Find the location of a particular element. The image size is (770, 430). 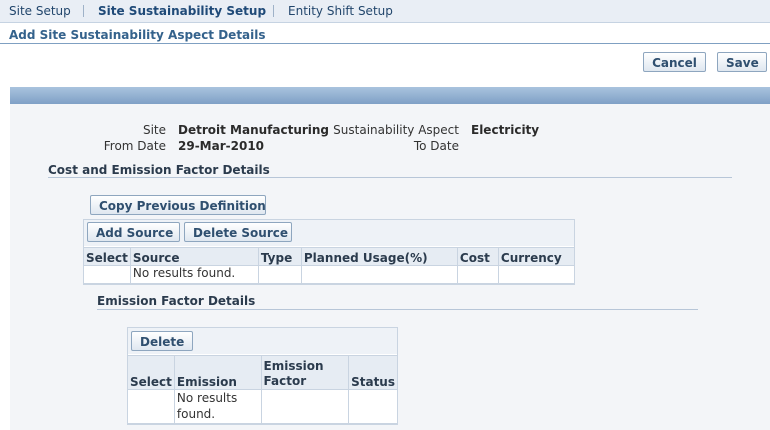

tab-site-sustainability-setup: Site Sustainability Setup is located at coordinates (182, 11).